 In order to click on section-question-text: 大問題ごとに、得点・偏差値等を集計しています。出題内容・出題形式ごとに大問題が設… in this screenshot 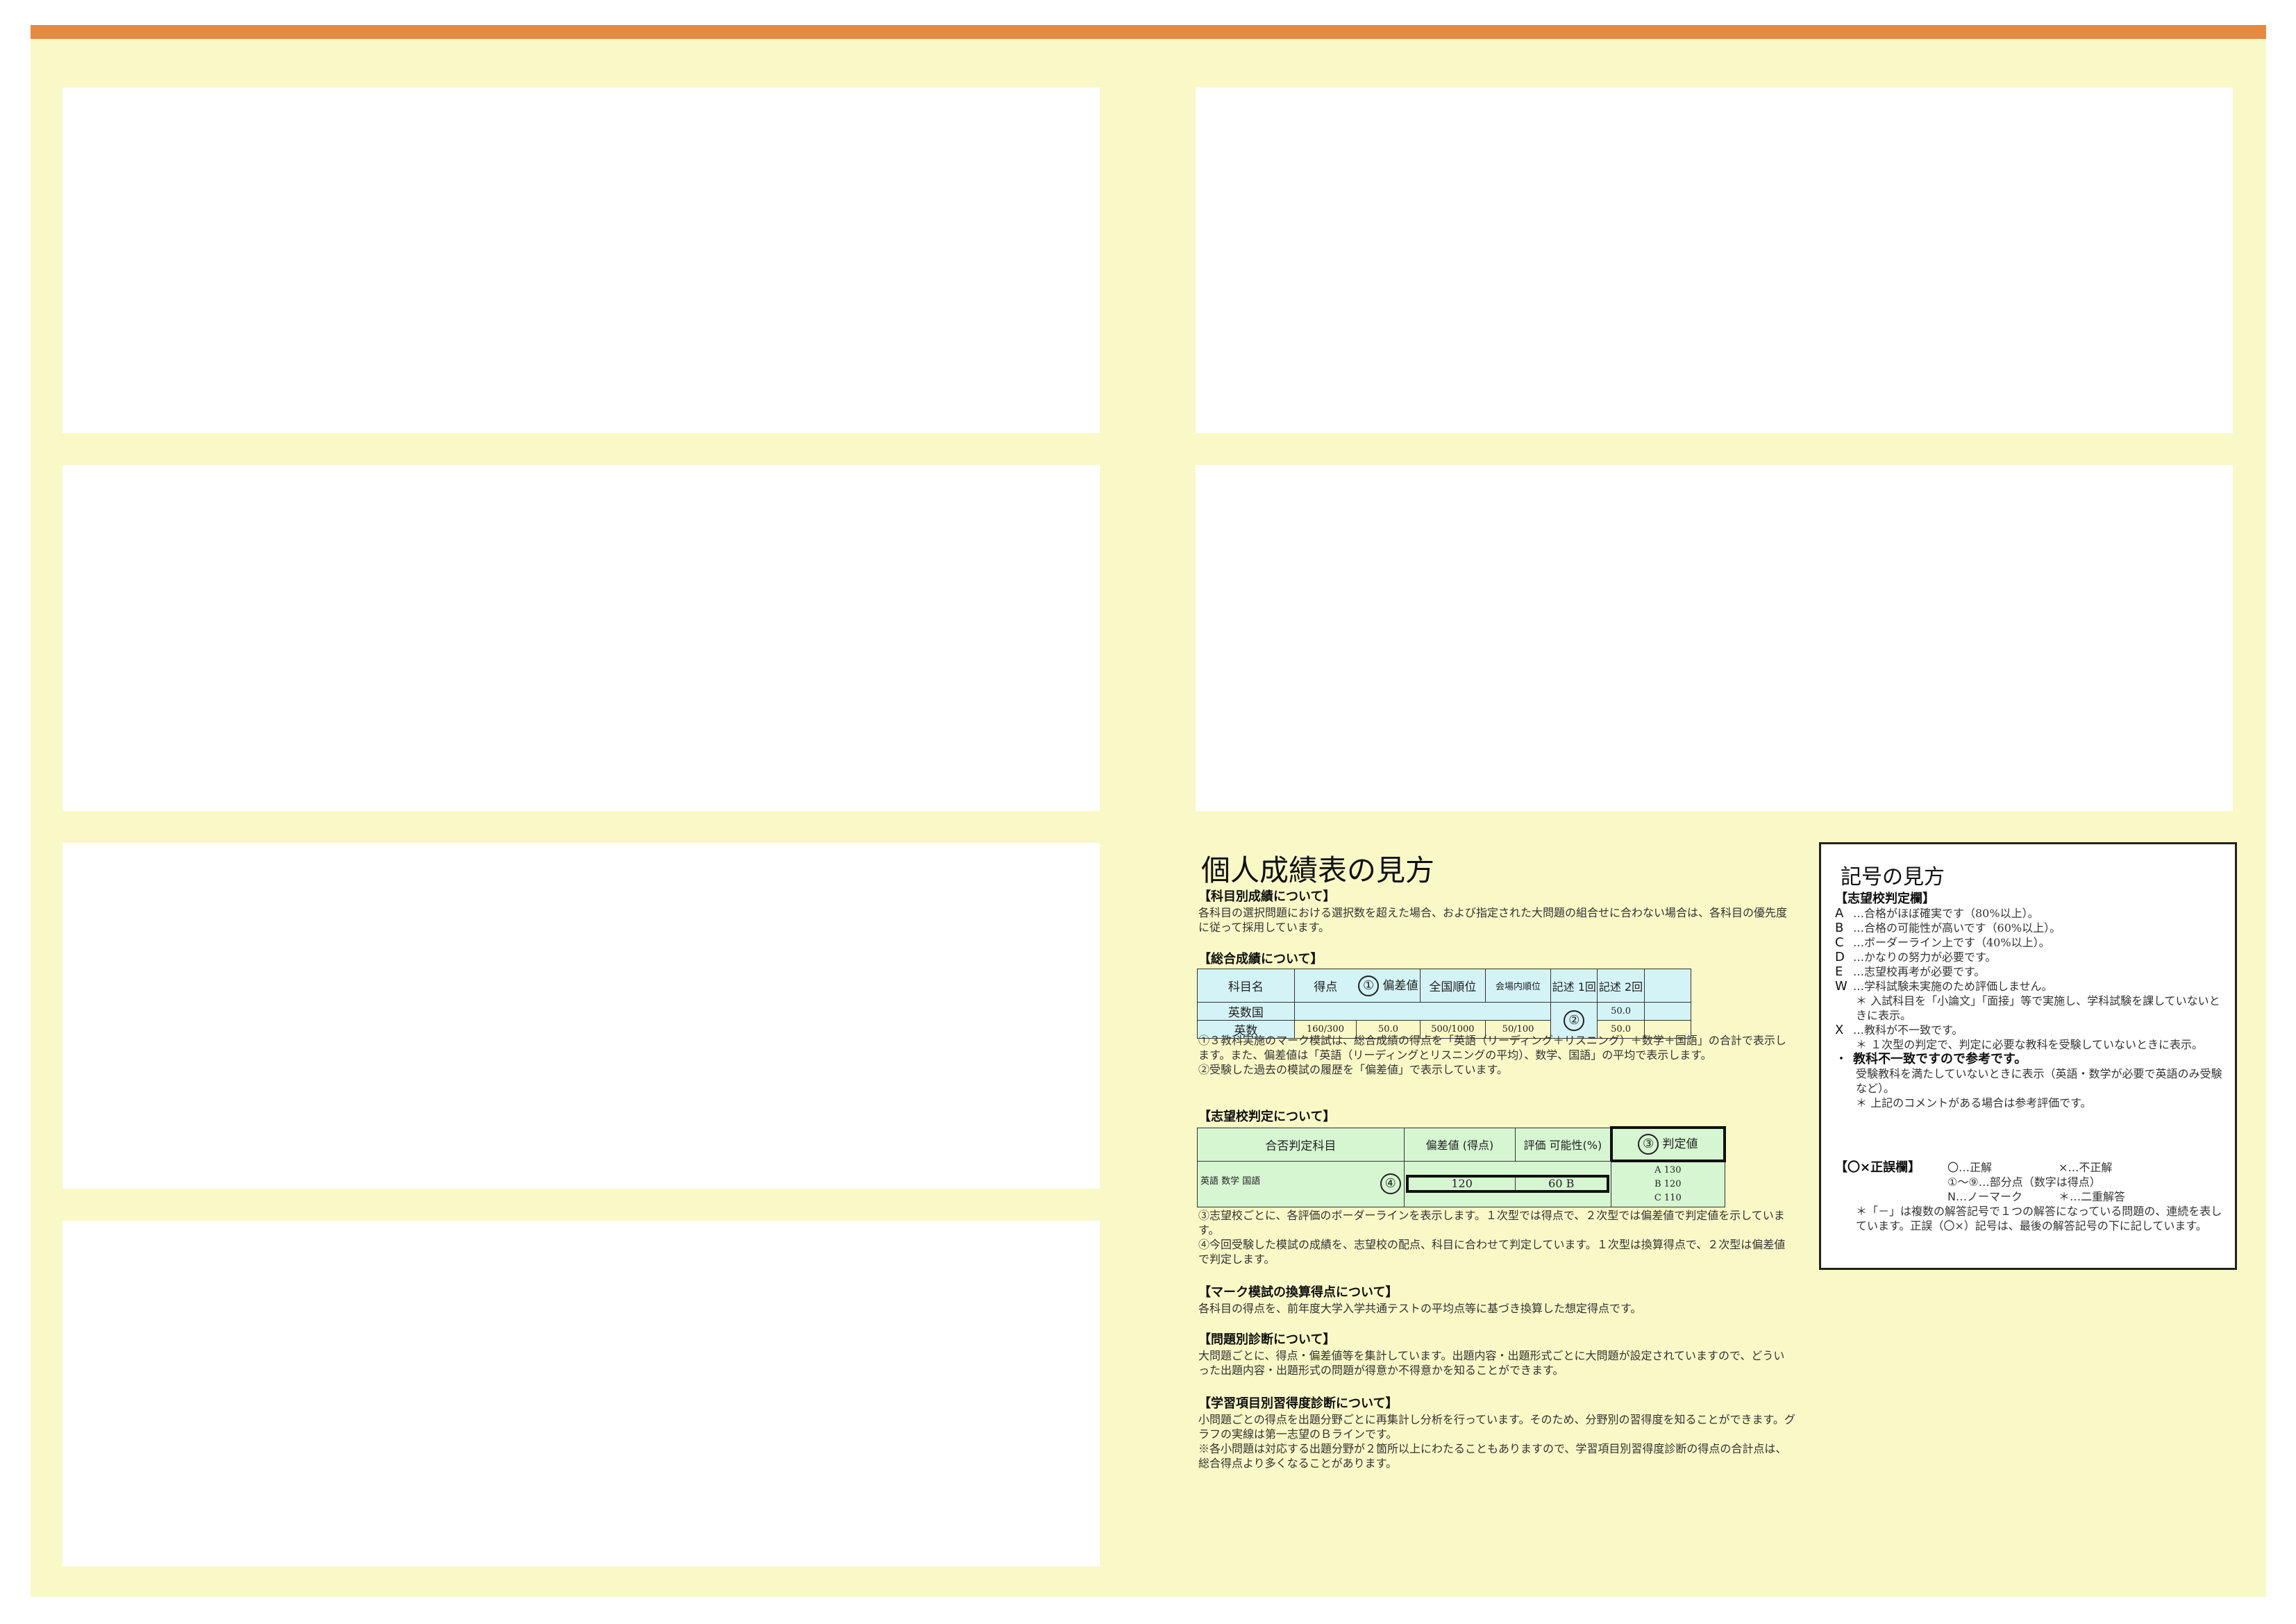, I will do `click(1491, 1363)`.